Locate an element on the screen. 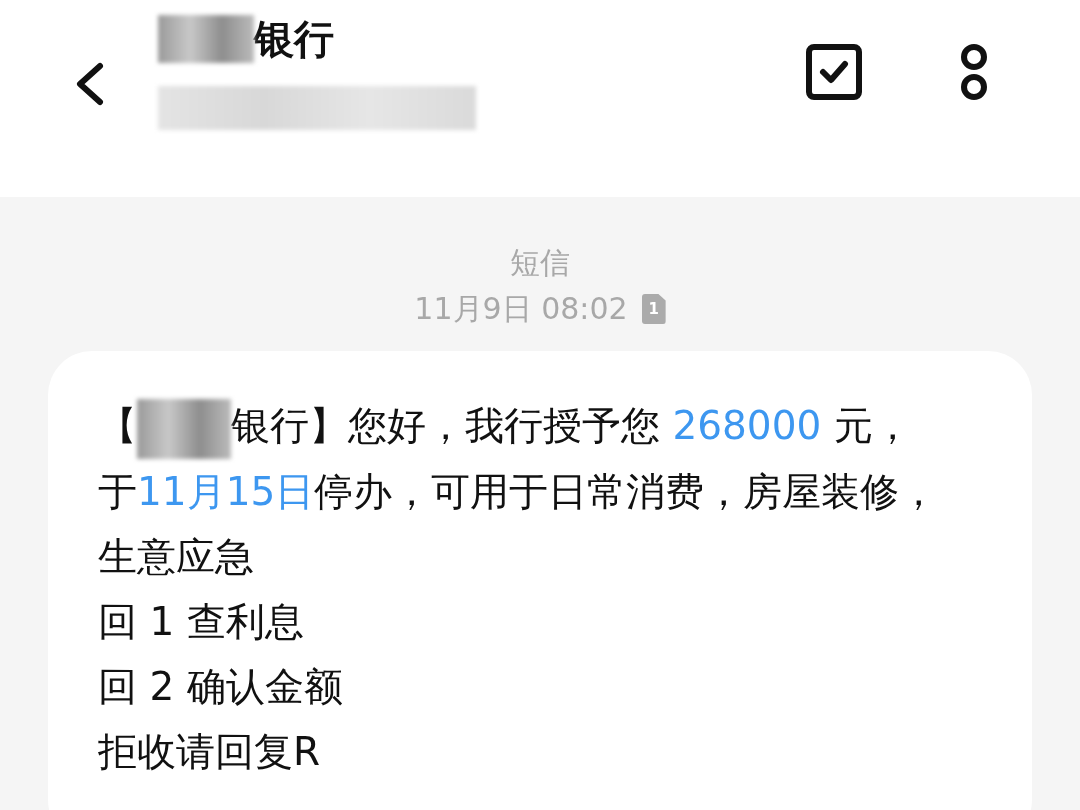 This screenshot has height=810, width=1080. sim-badge: 1 is located at coordinates (653, 309).